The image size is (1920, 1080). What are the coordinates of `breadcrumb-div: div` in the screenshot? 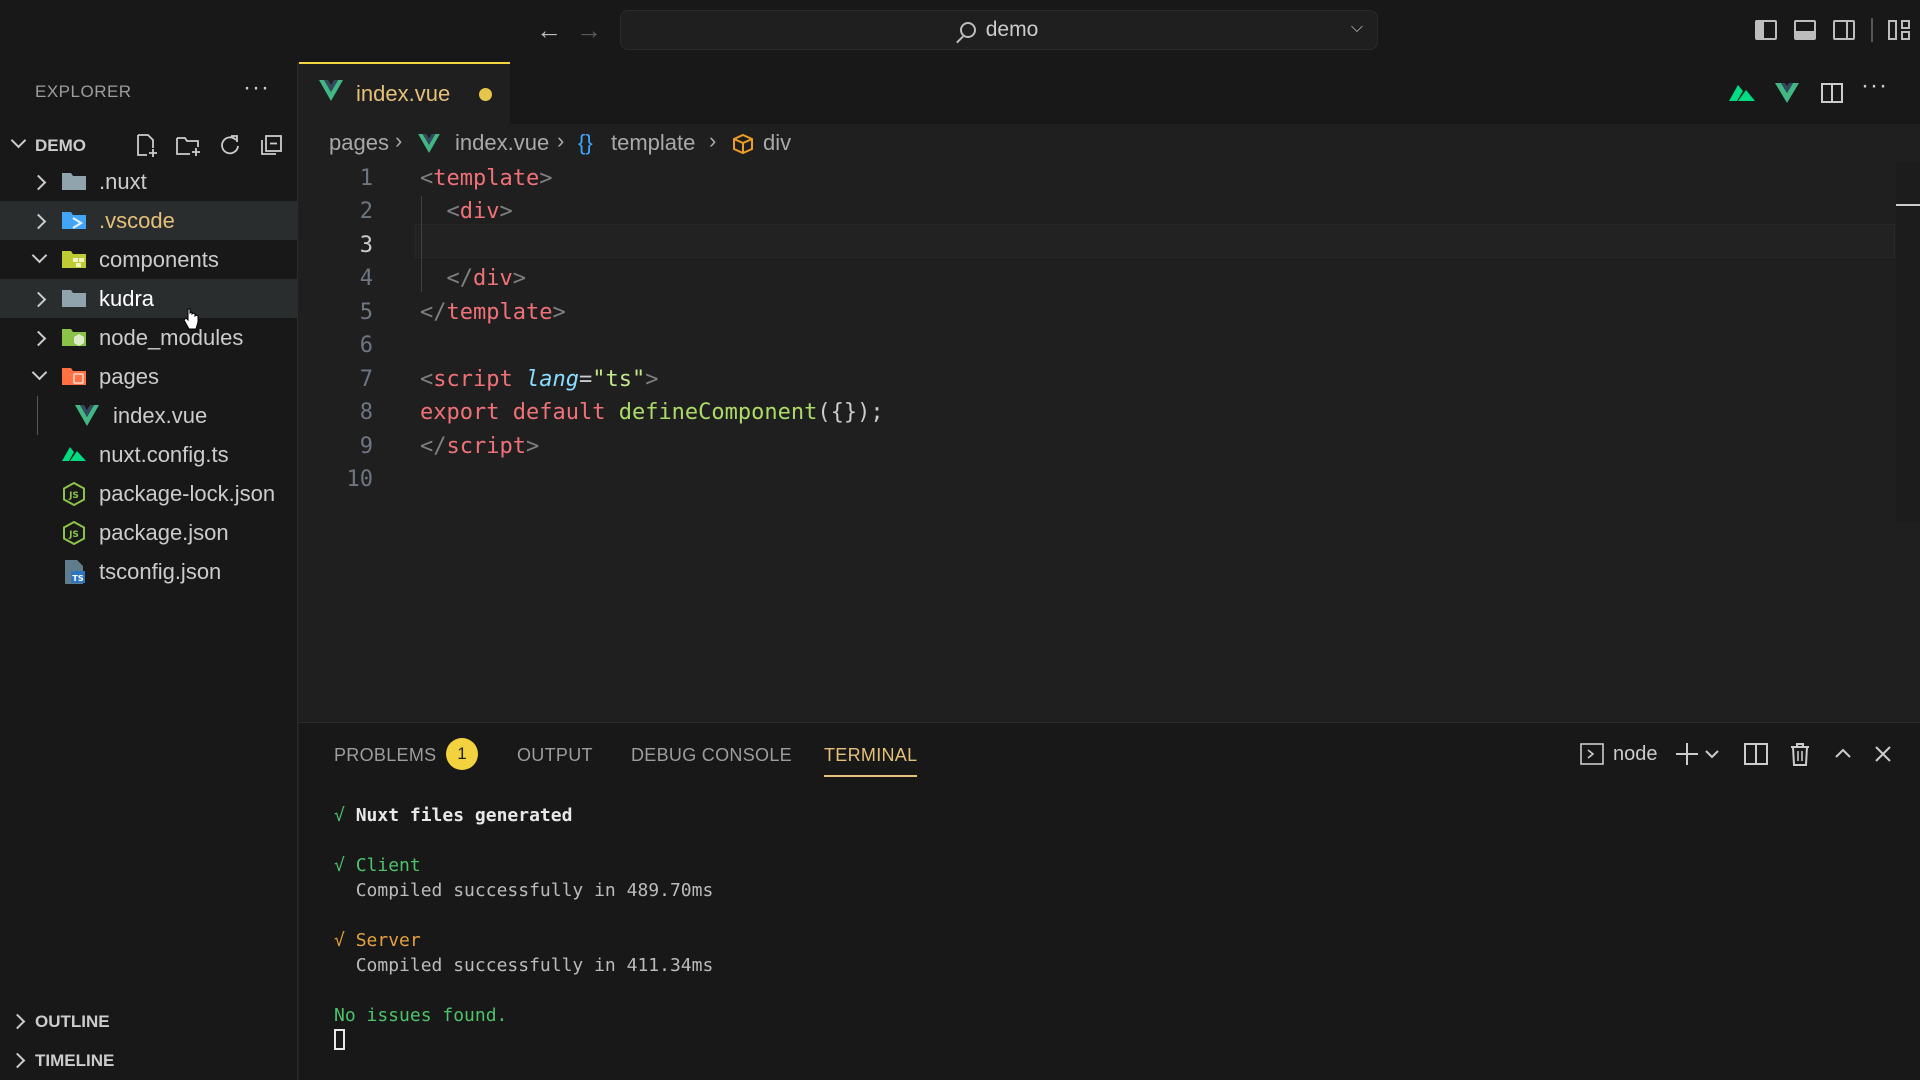 It's located at (777, 143).